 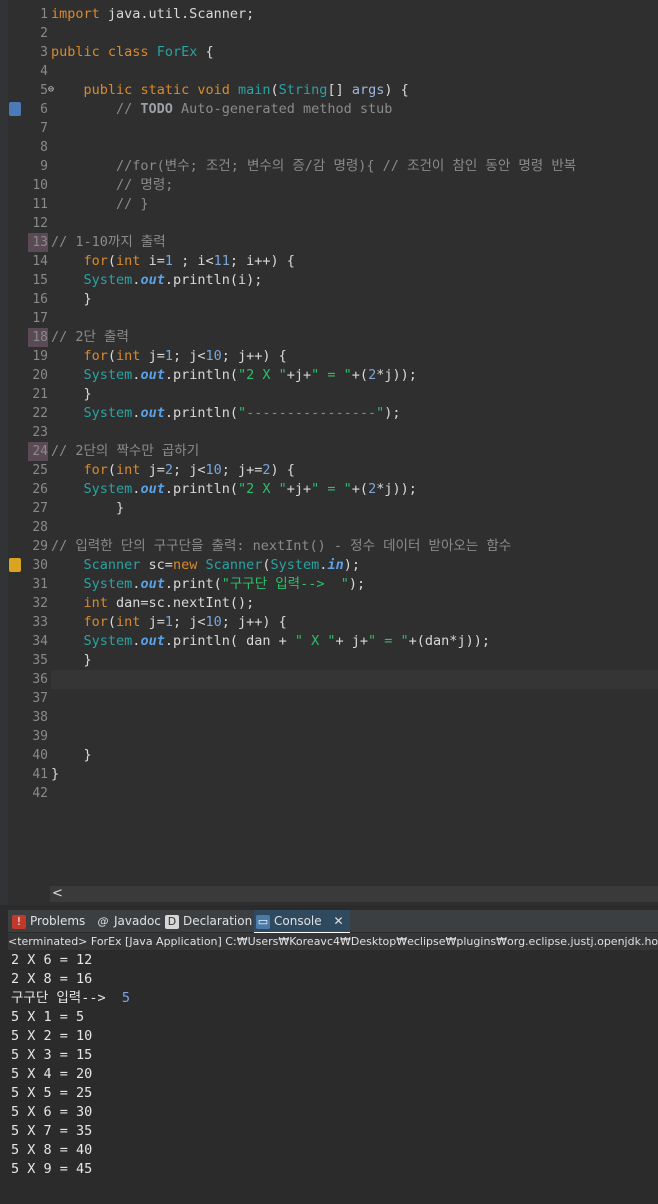 I want to click on line-number: 13, so click(x=38, y=242).